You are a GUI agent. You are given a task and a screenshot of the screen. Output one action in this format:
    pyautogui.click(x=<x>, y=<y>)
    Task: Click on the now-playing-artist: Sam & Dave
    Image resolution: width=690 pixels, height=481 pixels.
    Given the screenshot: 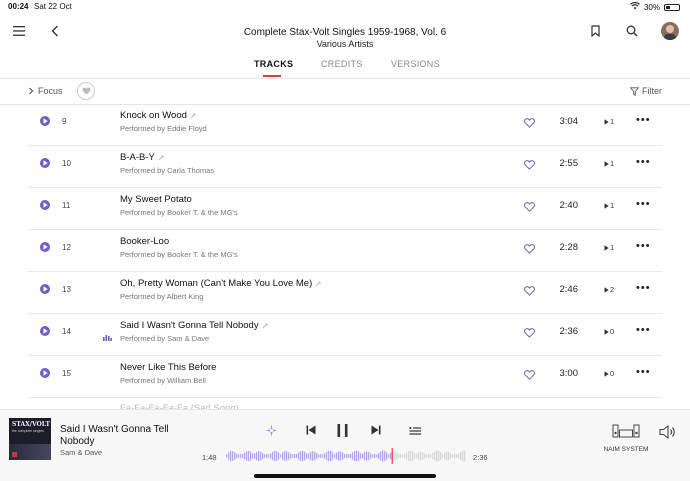 What is the action you would take?
    pyautogui.click(x=81, y=452)
    